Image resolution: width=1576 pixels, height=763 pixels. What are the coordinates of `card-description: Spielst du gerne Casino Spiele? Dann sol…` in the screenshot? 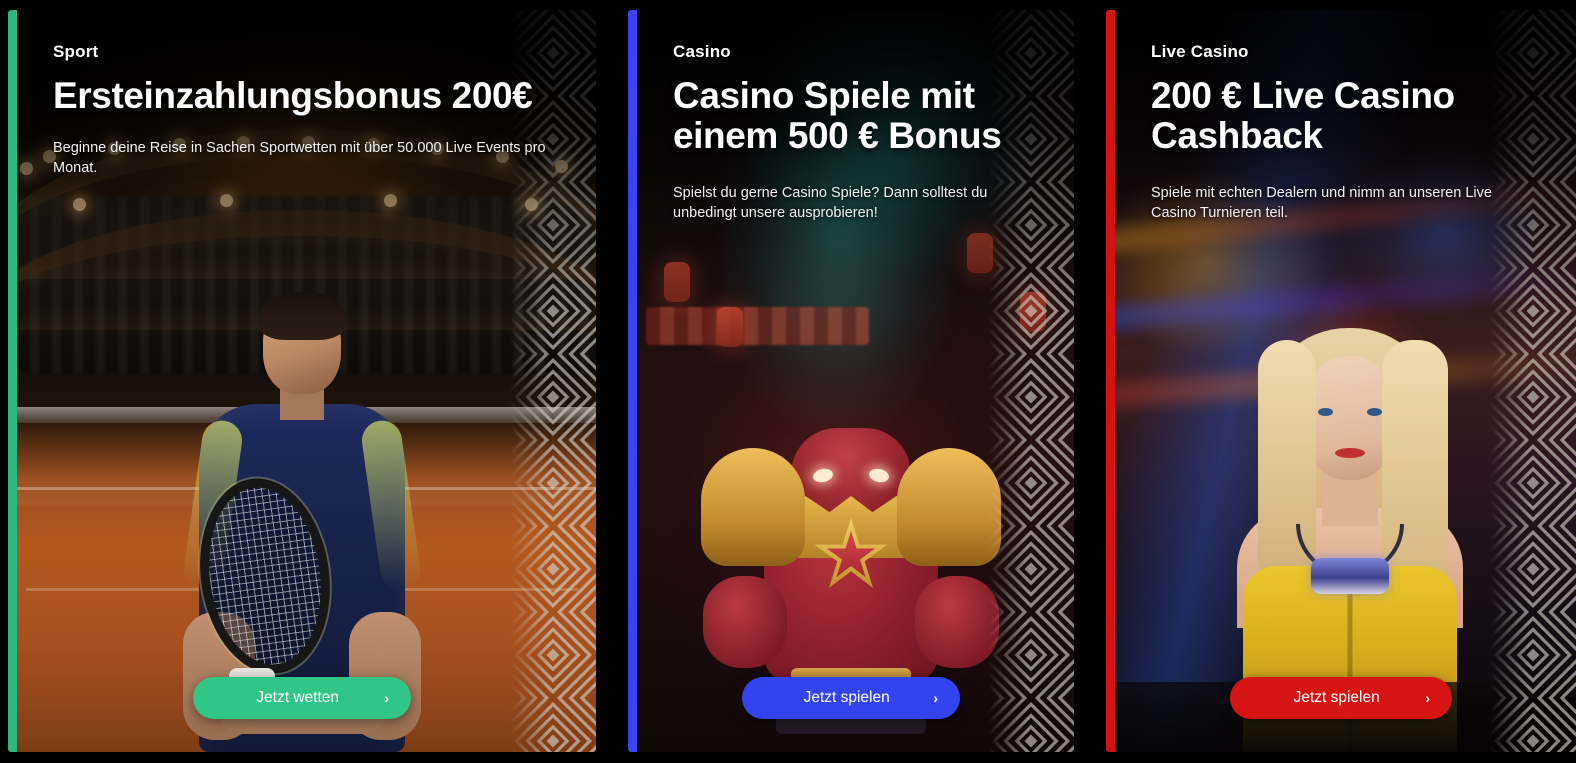 It's located at (830, 202).